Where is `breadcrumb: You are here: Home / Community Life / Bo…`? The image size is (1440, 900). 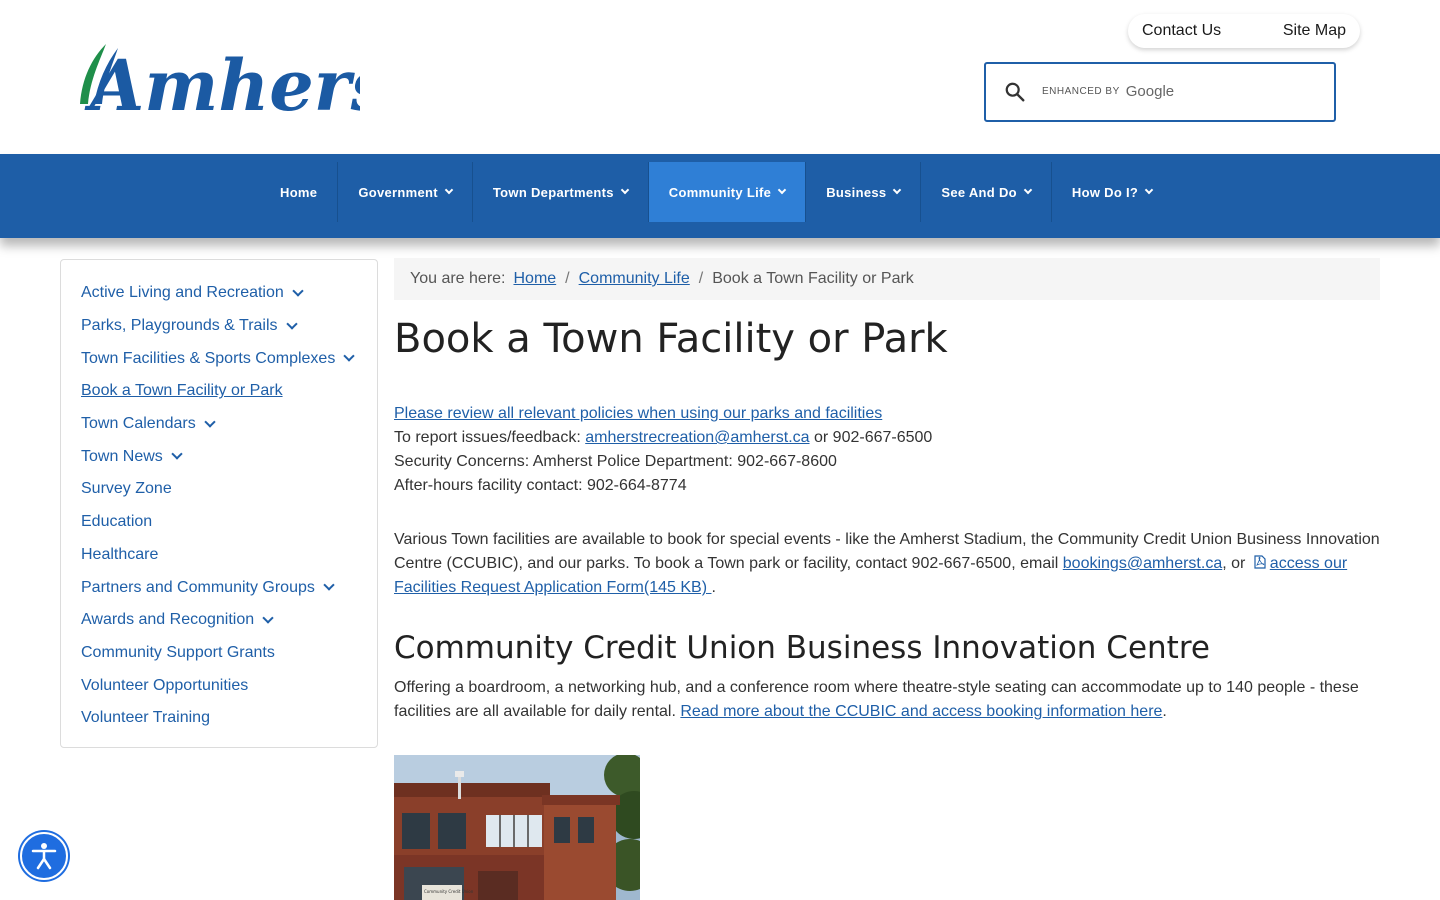
breadcrumb: You are here: Home / Community Life / Bo… is located at coordinates (887, 279).